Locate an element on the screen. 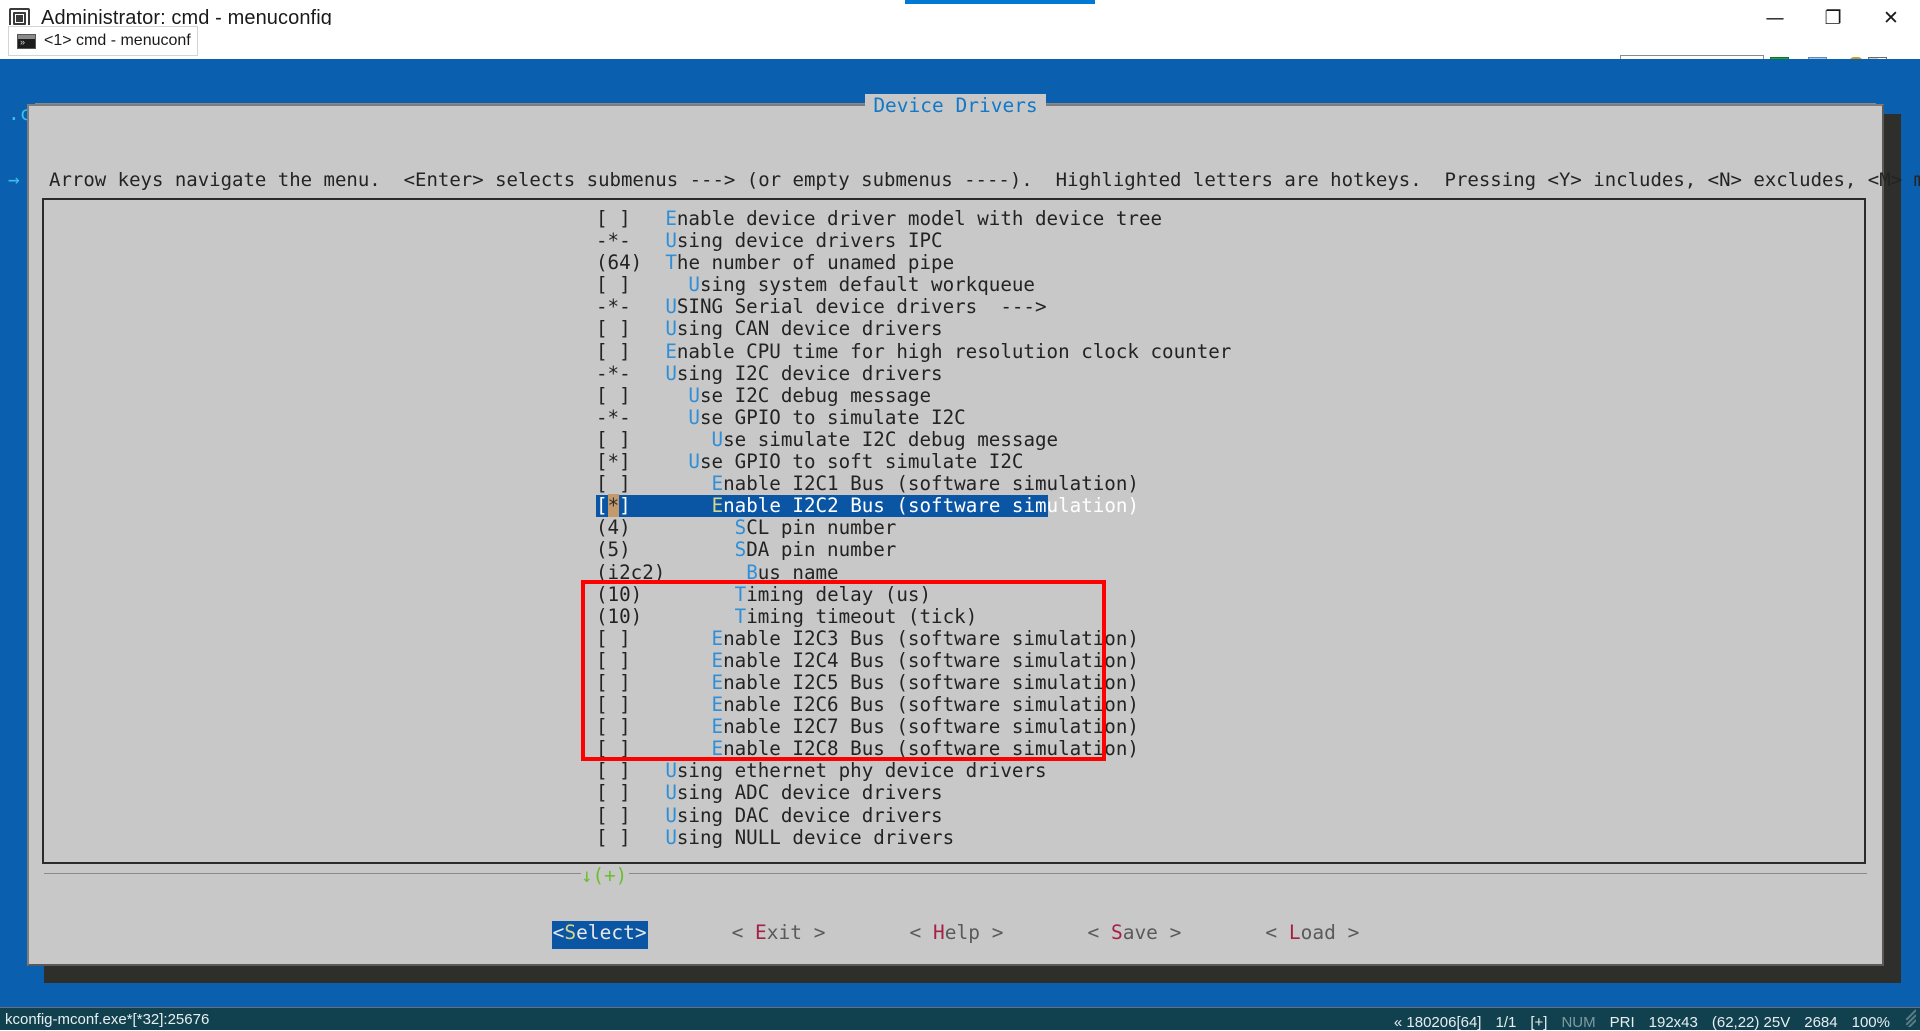  button-save: < Save > is located at coordinates (1134, 935).